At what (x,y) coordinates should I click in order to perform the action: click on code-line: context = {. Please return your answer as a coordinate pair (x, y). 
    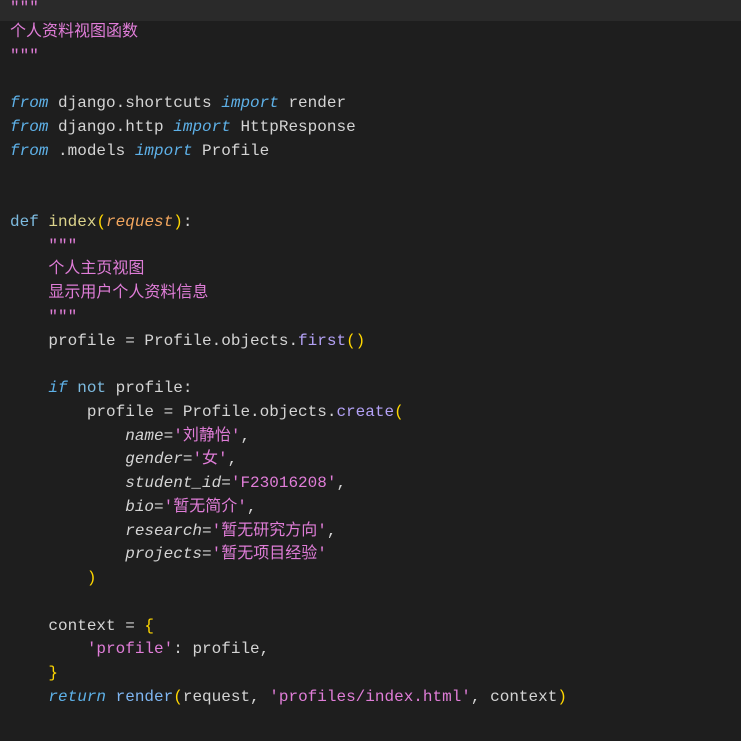
    Looking at the image, I should click on (370, 627).